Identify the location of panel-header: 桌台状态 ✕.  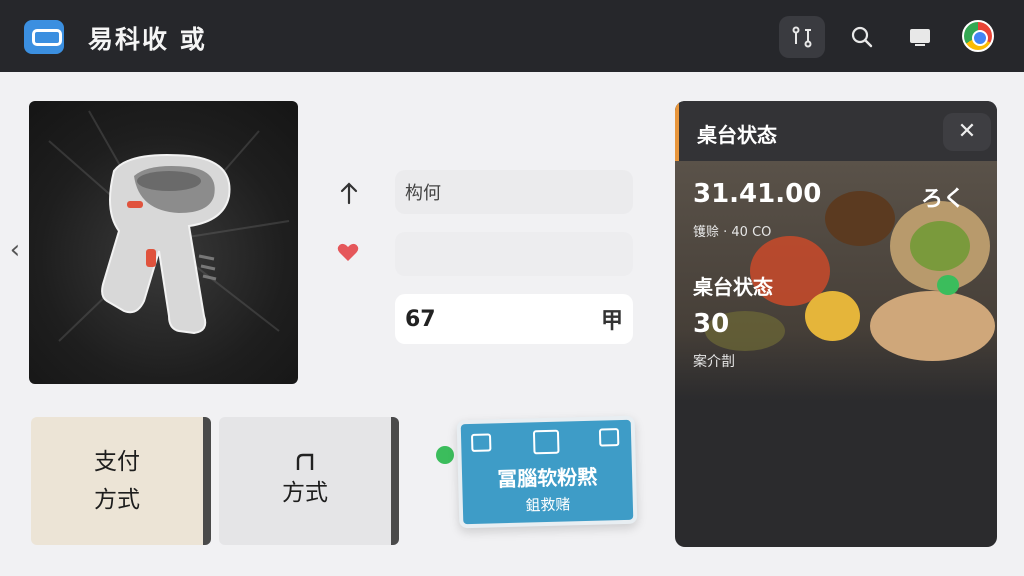
(836, 131).